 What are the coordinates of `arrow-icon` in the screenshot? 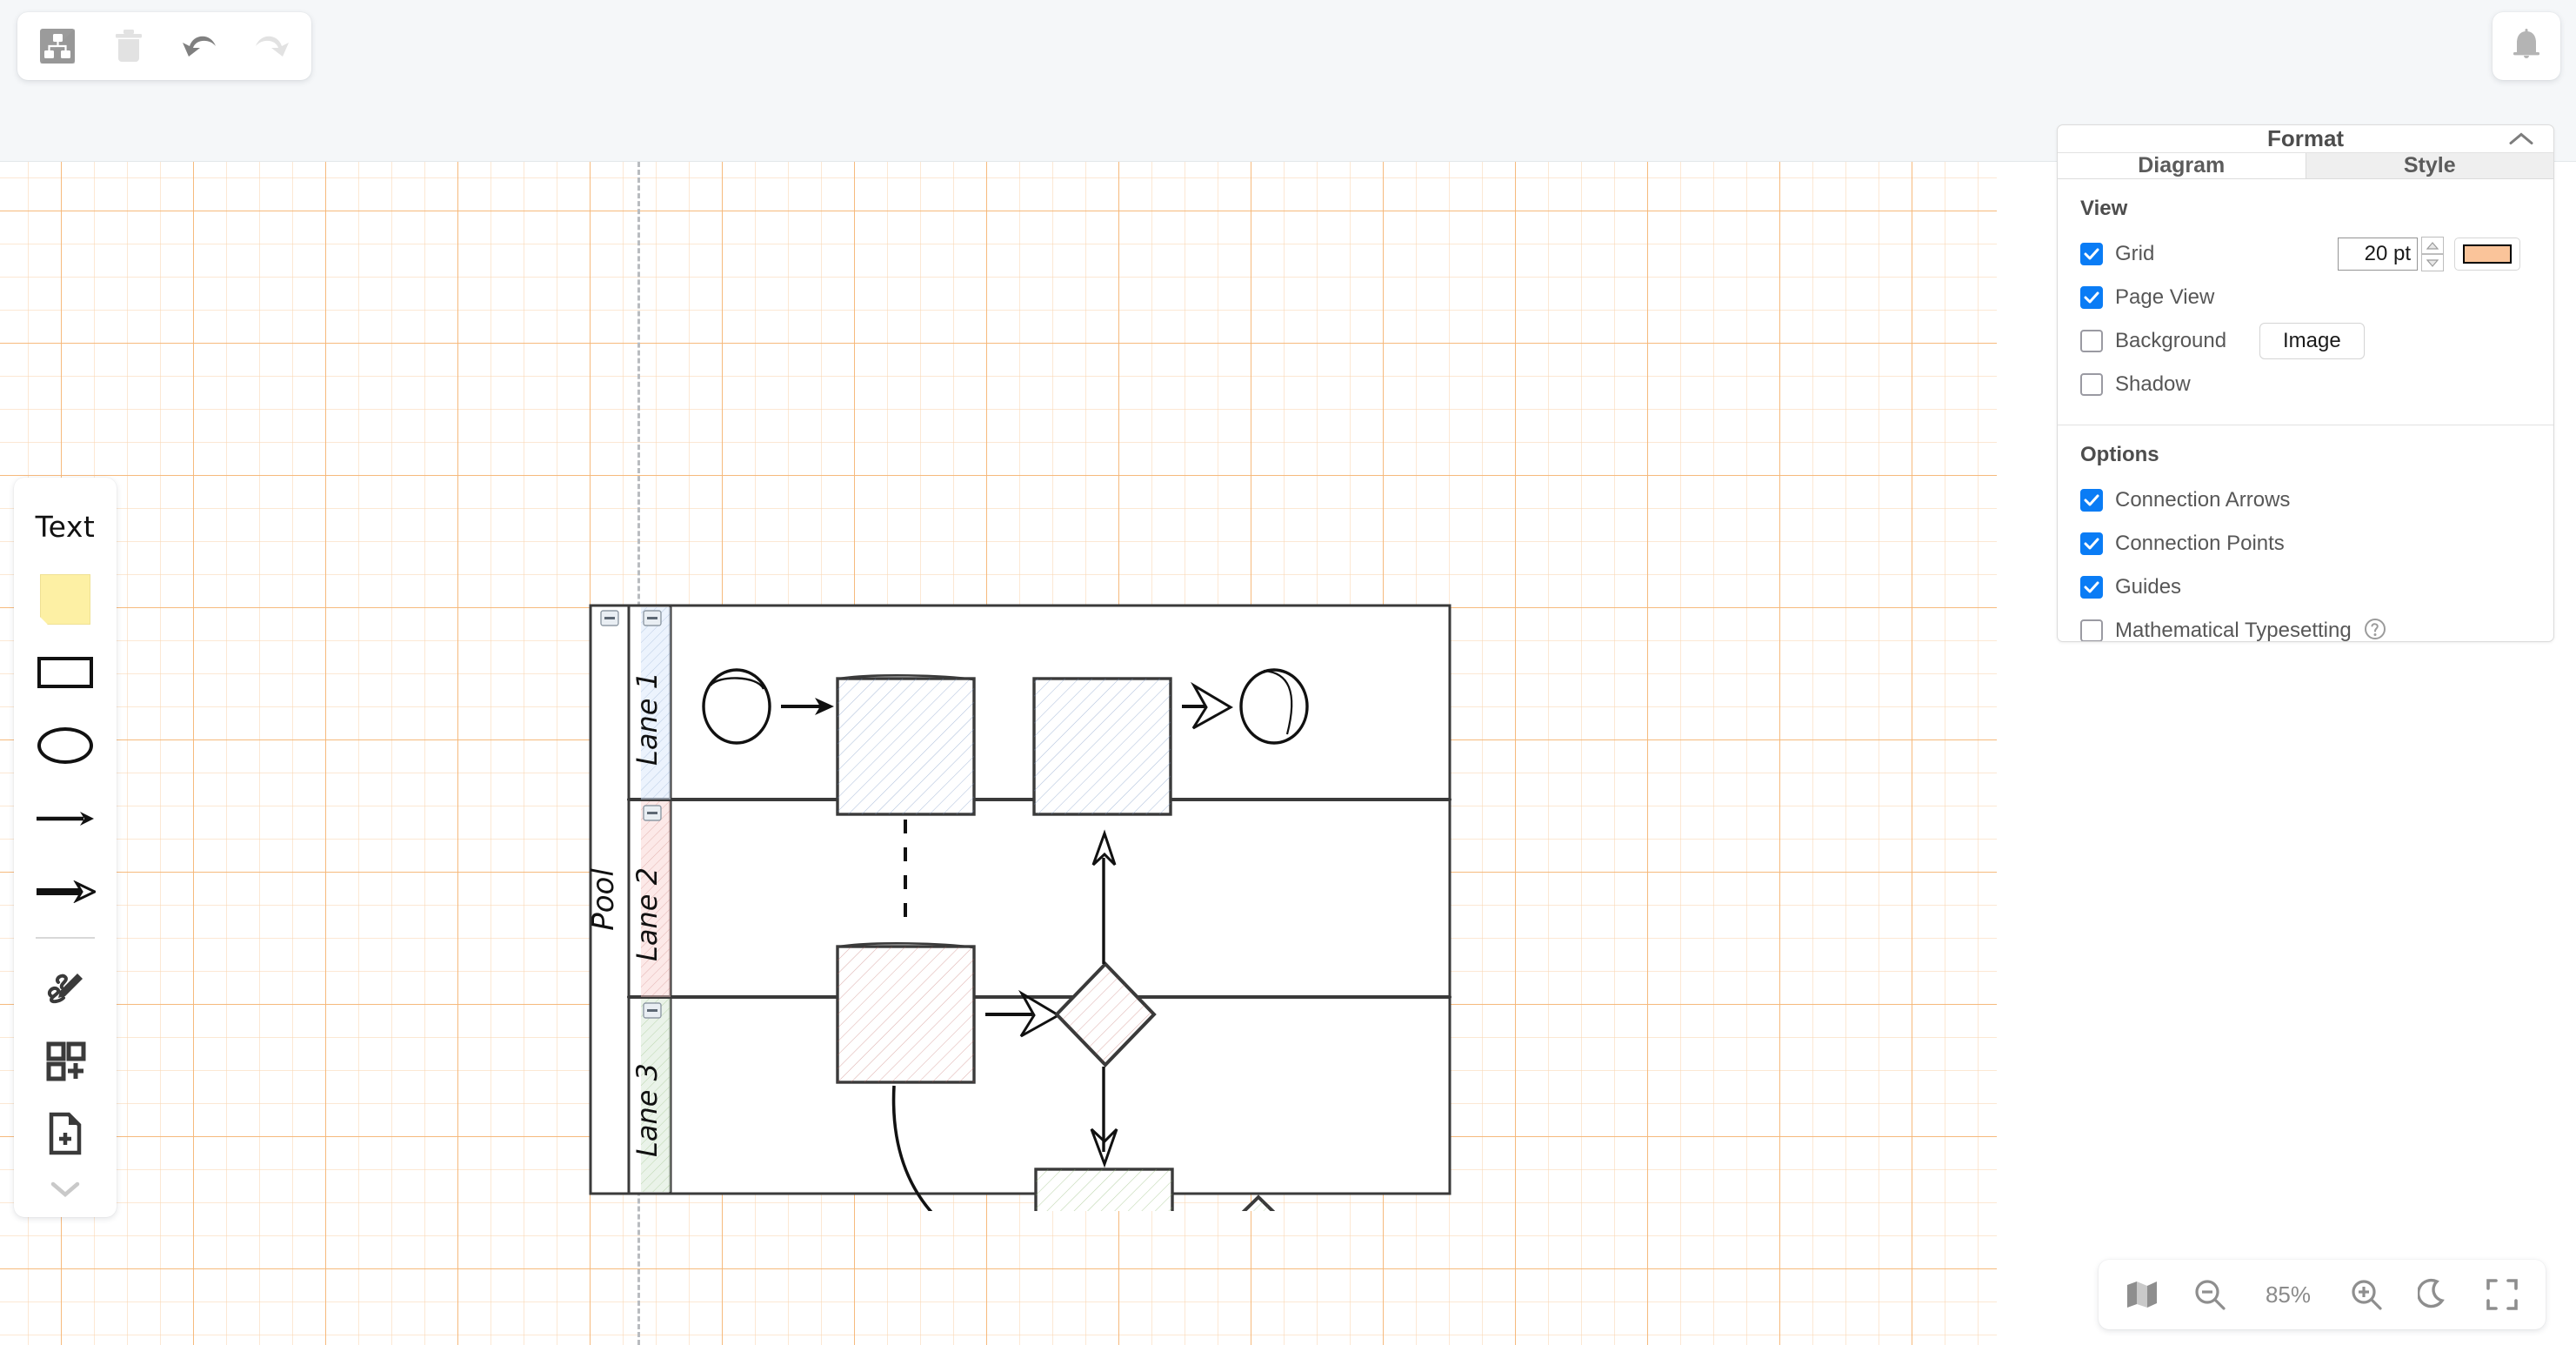 It's located at (65, 819).